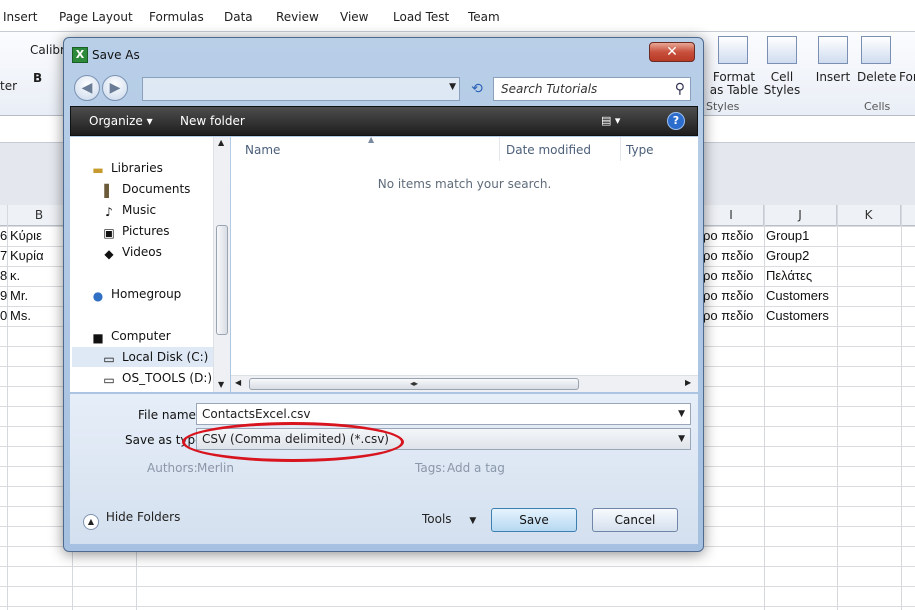  I want to click on library-icon: ▬, so click(98, 170).